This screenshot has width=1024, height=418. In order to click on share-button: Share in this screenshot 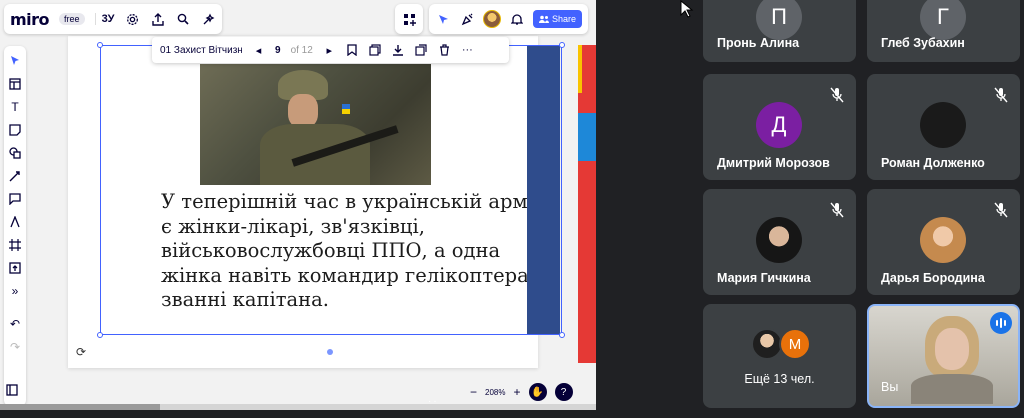, I will do `click(558, 19)`.